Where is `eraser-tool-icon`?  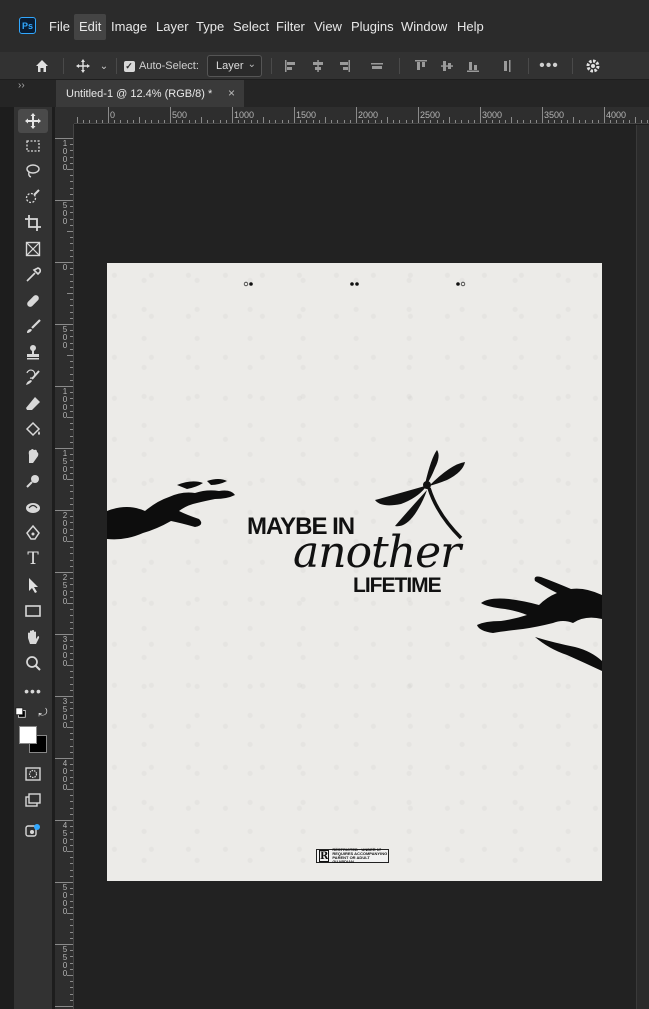 eraser-tool-icon is located at coordinates (33, 404).